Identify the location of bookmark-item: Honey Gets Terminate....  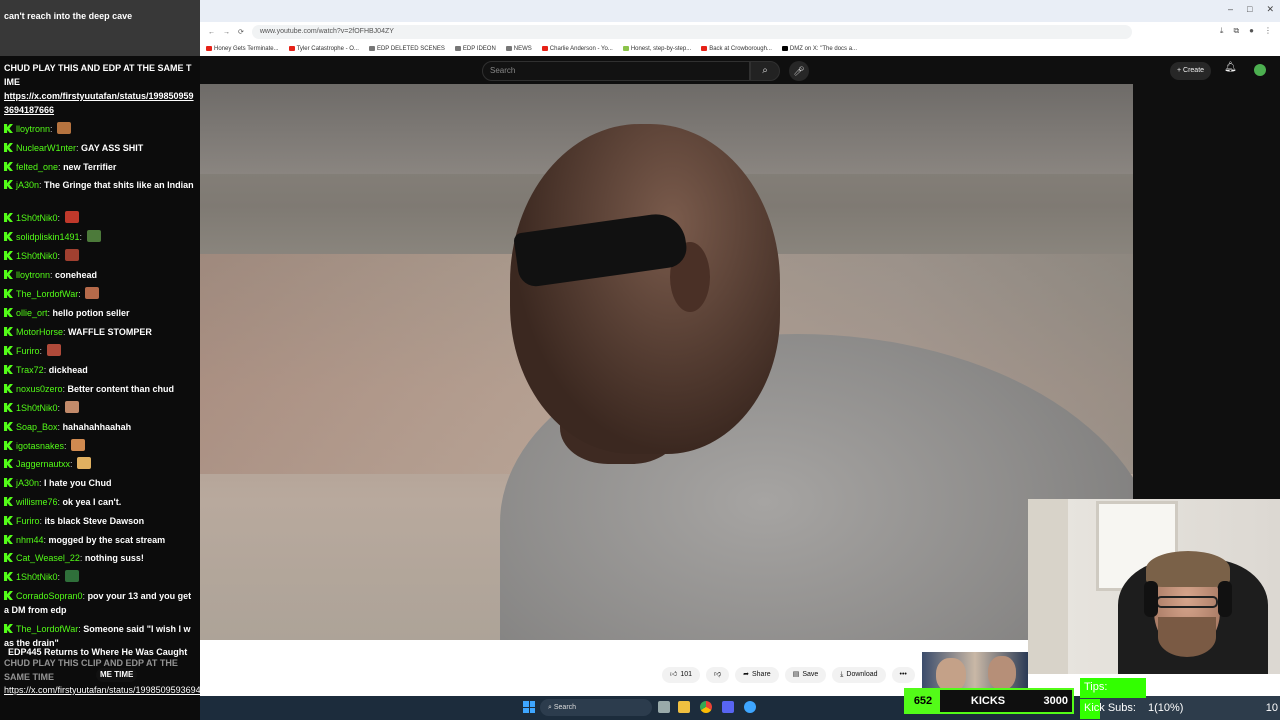
(242, 48).